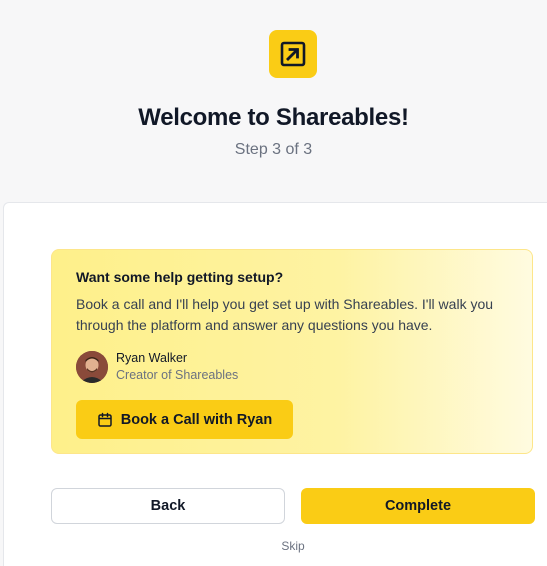 The width and height of the screenshot is (547, 566). What do you see at coordinates (180, 277) in the screenshot?
I see `help-title: Want some help getting setup?` at bounding box center [180, 277].